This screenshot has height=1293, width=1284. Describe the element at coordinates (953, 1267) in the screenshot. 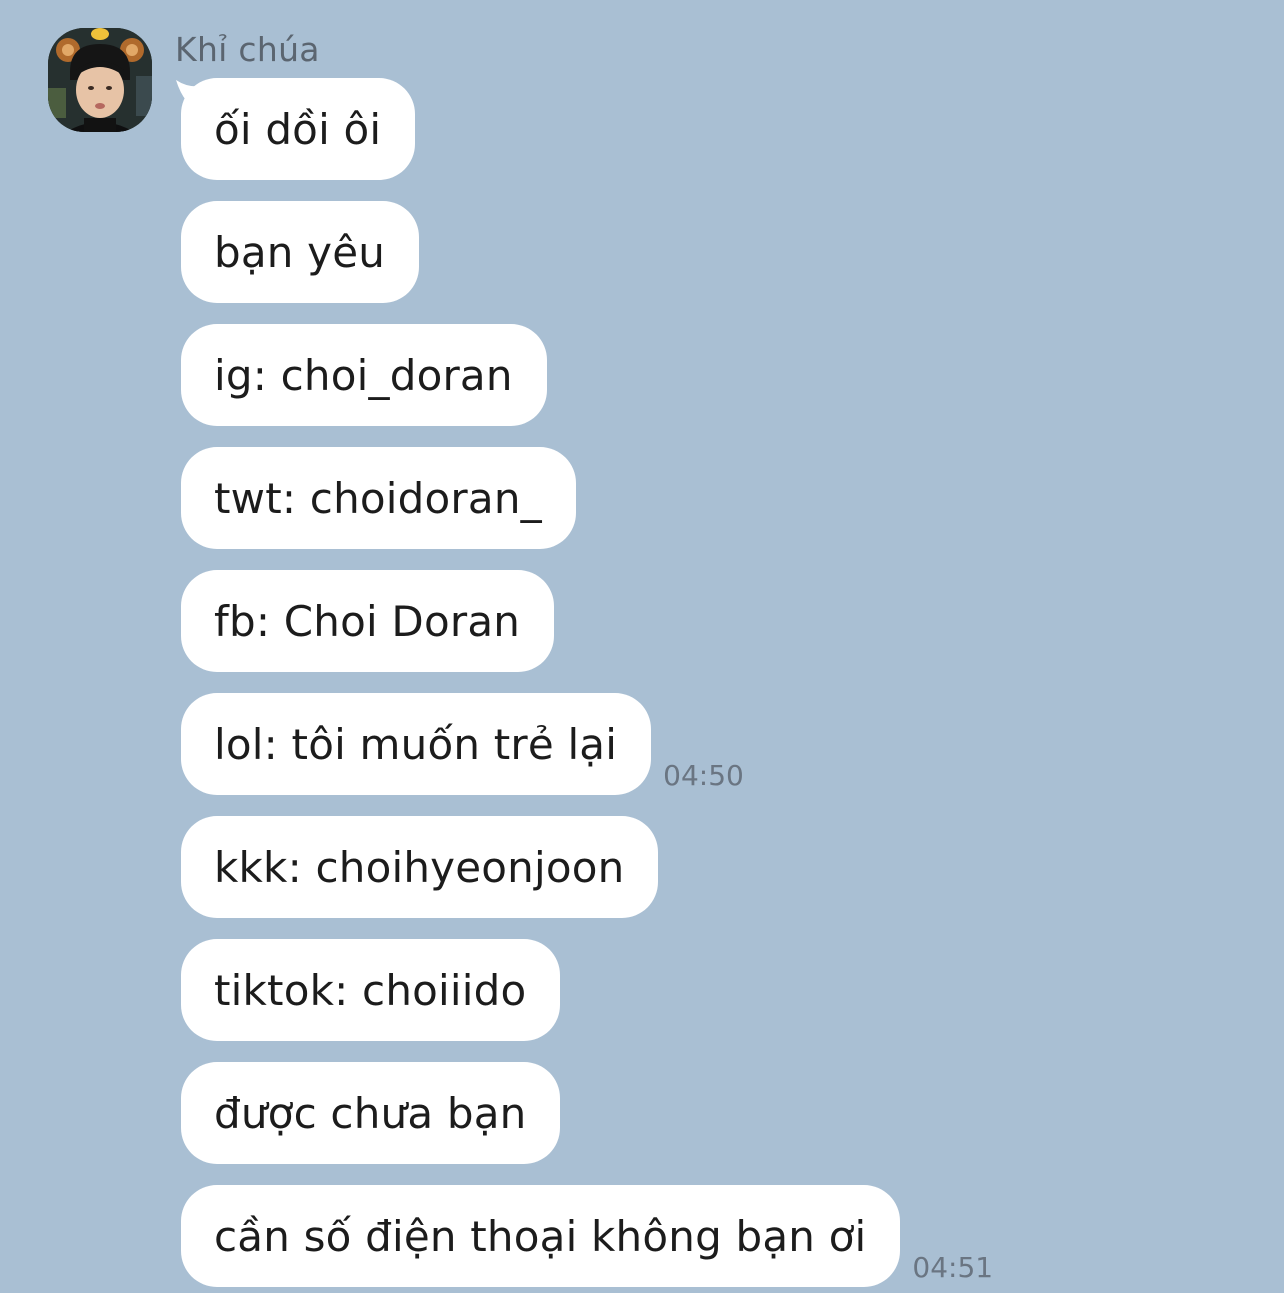

I see `message-timestamp: 04:51` at that location.